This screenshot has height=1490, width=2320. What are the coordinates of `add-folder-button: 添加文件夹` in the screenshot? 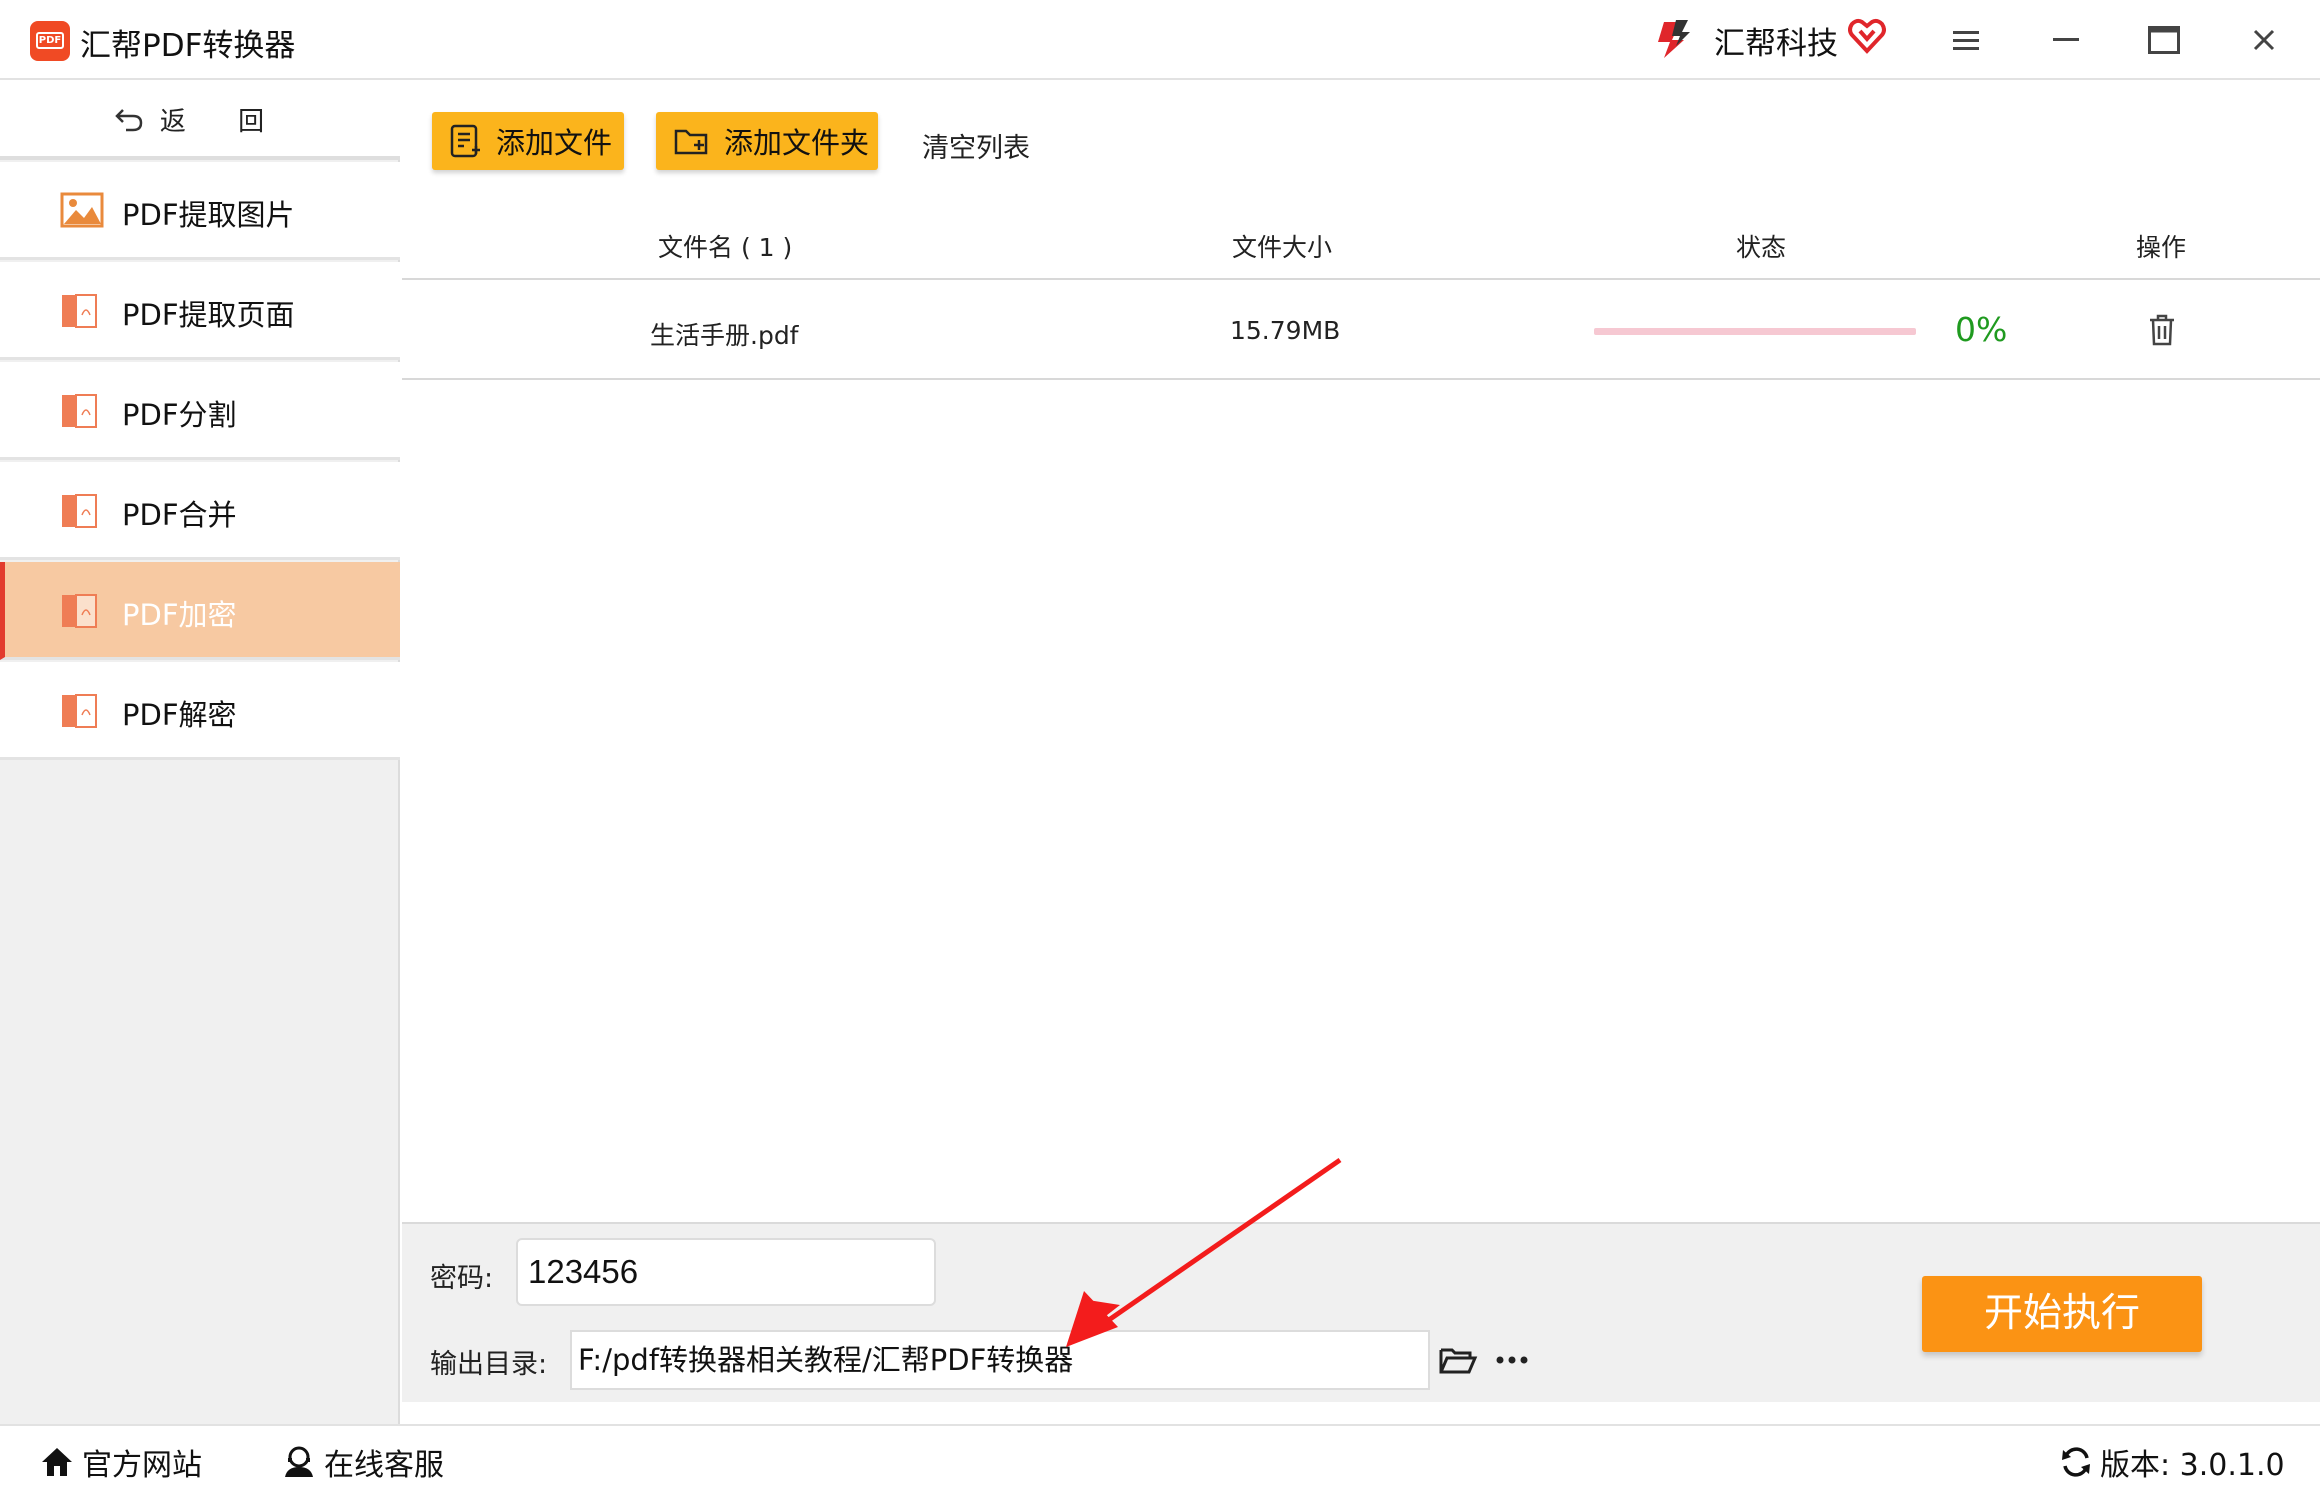 It's located at (767, 141).